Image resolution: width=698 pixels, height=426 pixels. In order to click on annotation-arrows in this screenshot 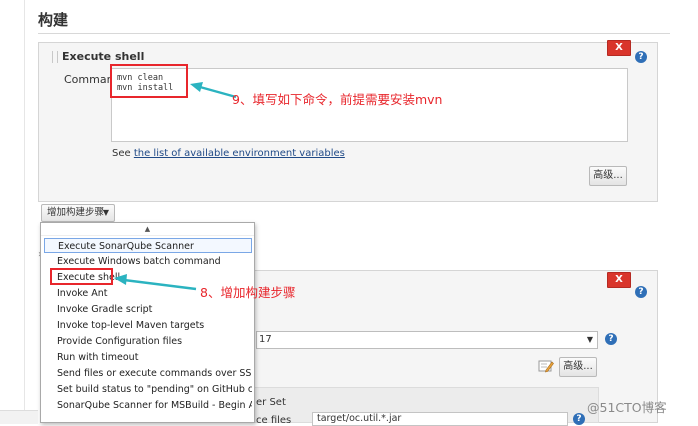, I will do `click(175, 186)`.